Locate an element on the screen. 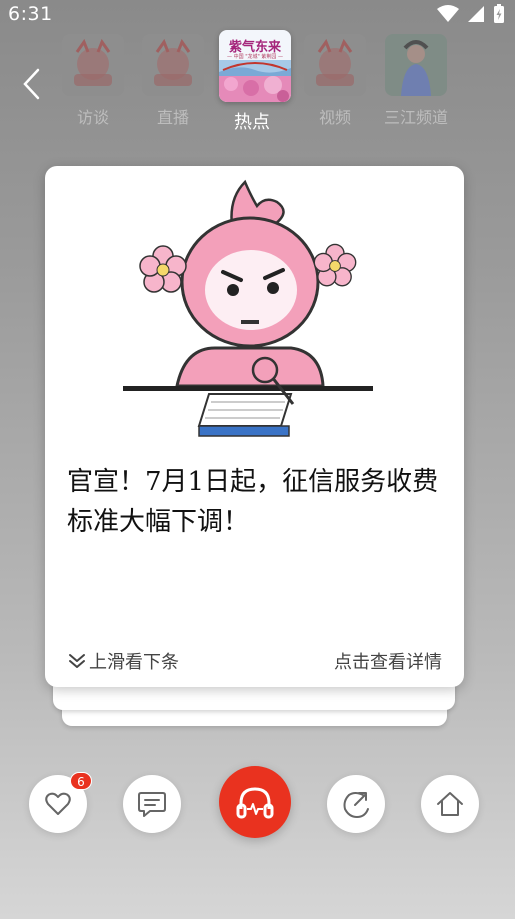 Image resolution: width=515 pixels, height=919 pixels. battery-icon is located at coordinates (499, 13).